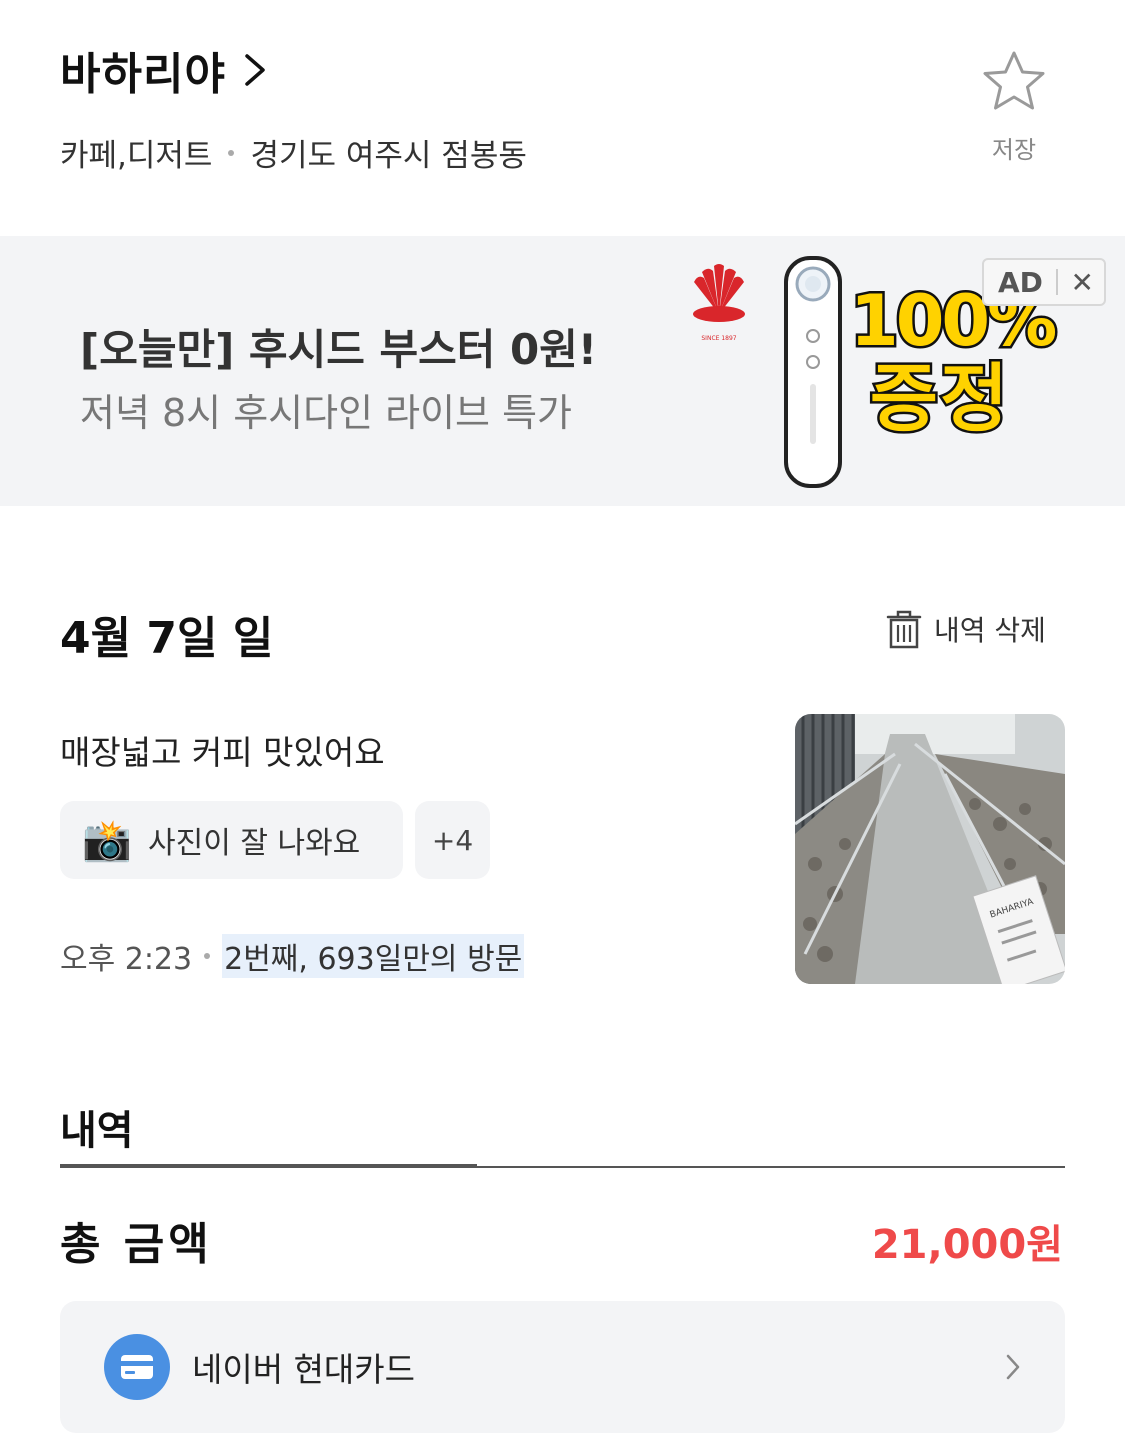 The image size is (1125, 1439). What do you see at coordinates (143, 74) in the screenshot?
I see `place-title: 바하리야` at bounding box center [143, 74].